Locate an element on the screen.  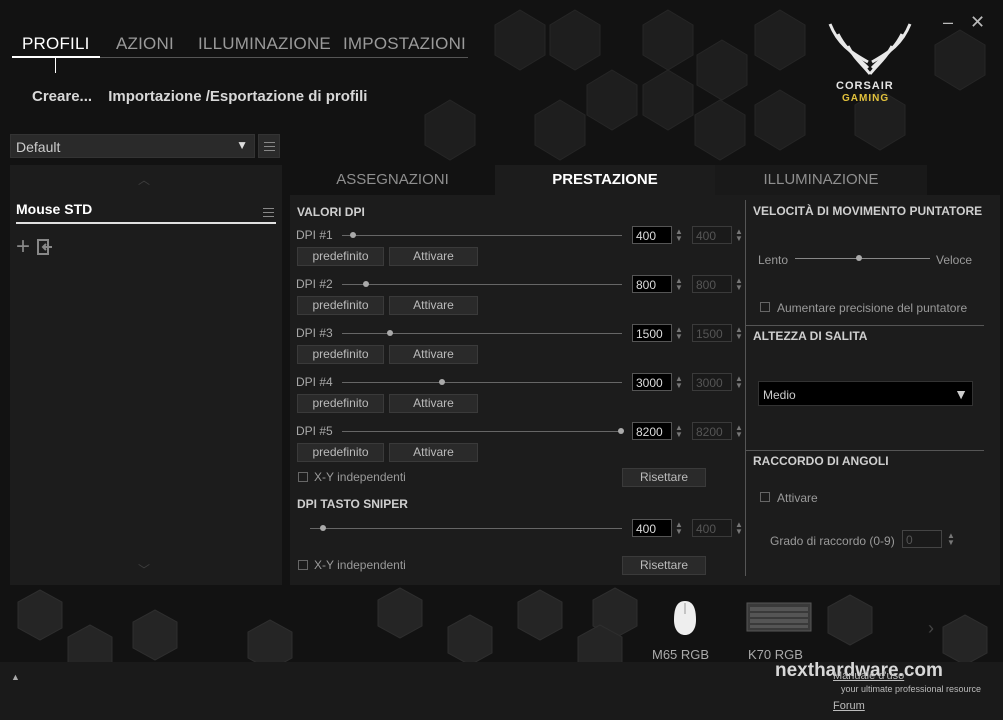
sniper-slider-knob is located at coordinates (323, 528).